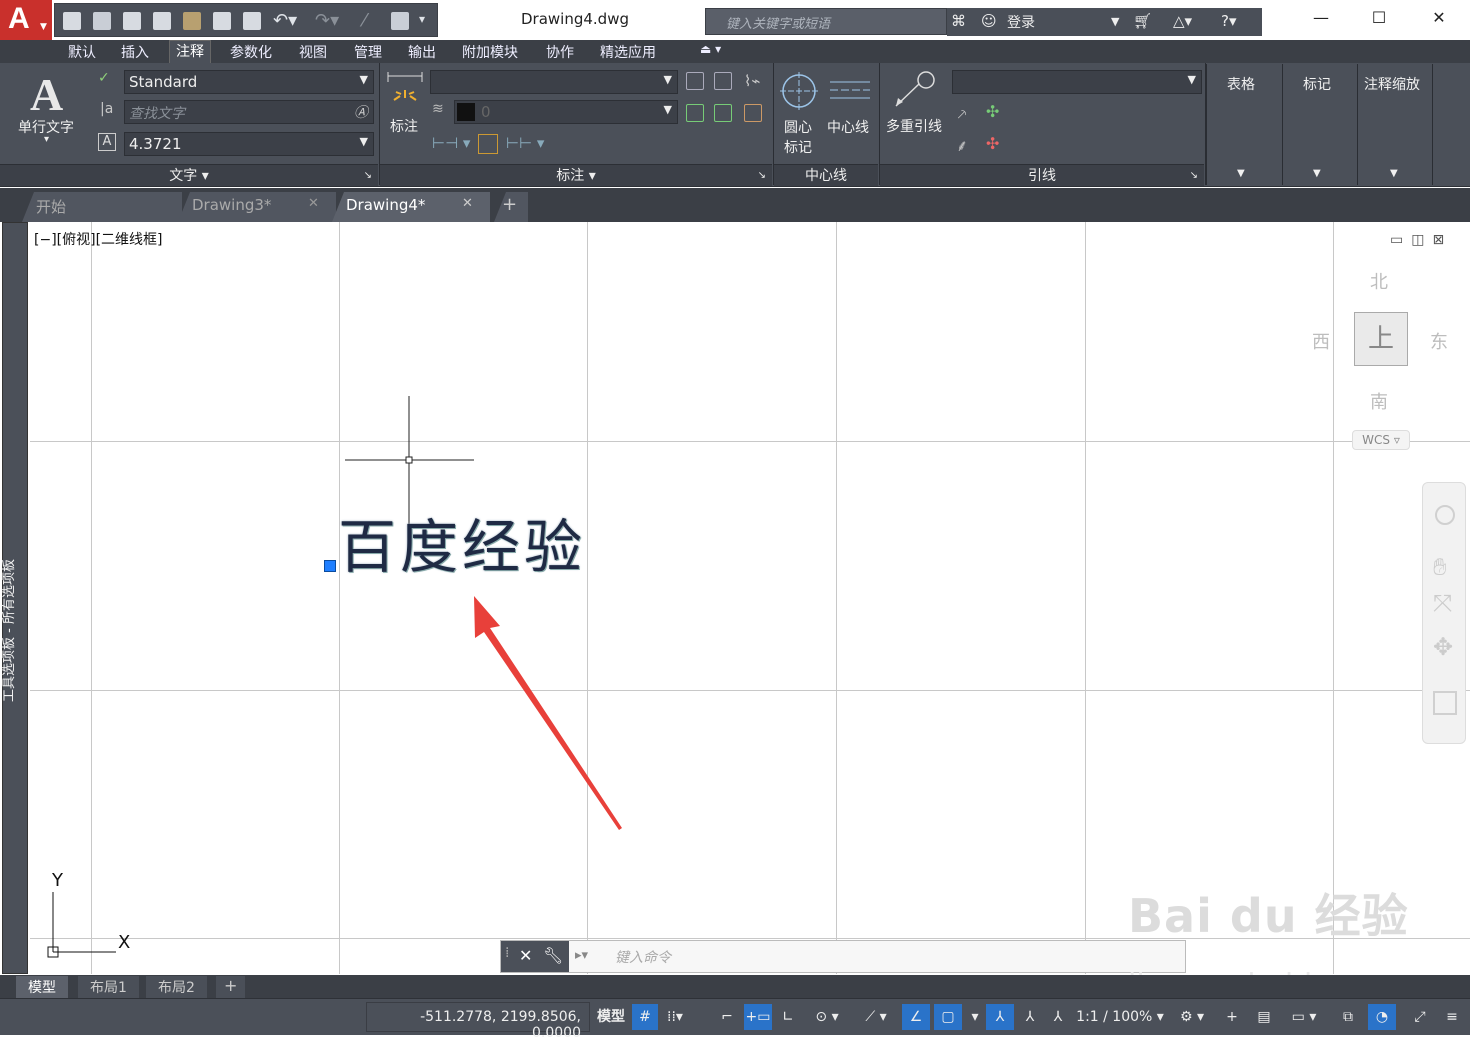  I want to click on drag-handle-icon: ⁞, so click(507, 953).